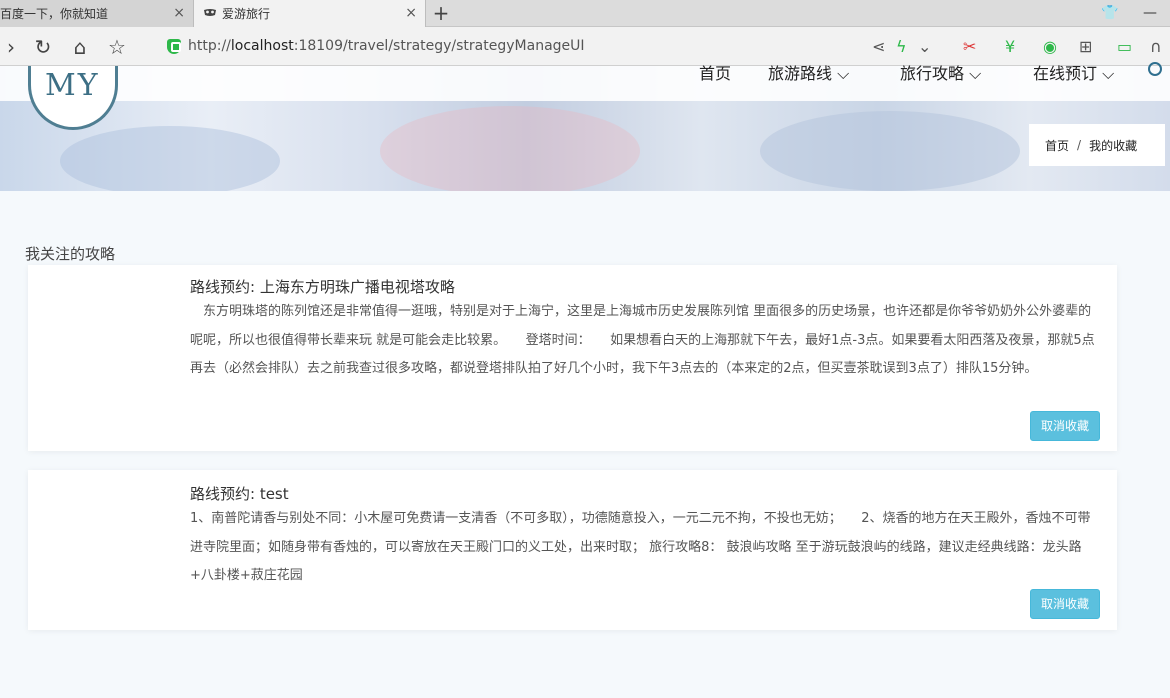 This screenshot has width=1170, height=698. I want to click on browser-tab-travel: 爱游旅行 ×, so click(310, 13).